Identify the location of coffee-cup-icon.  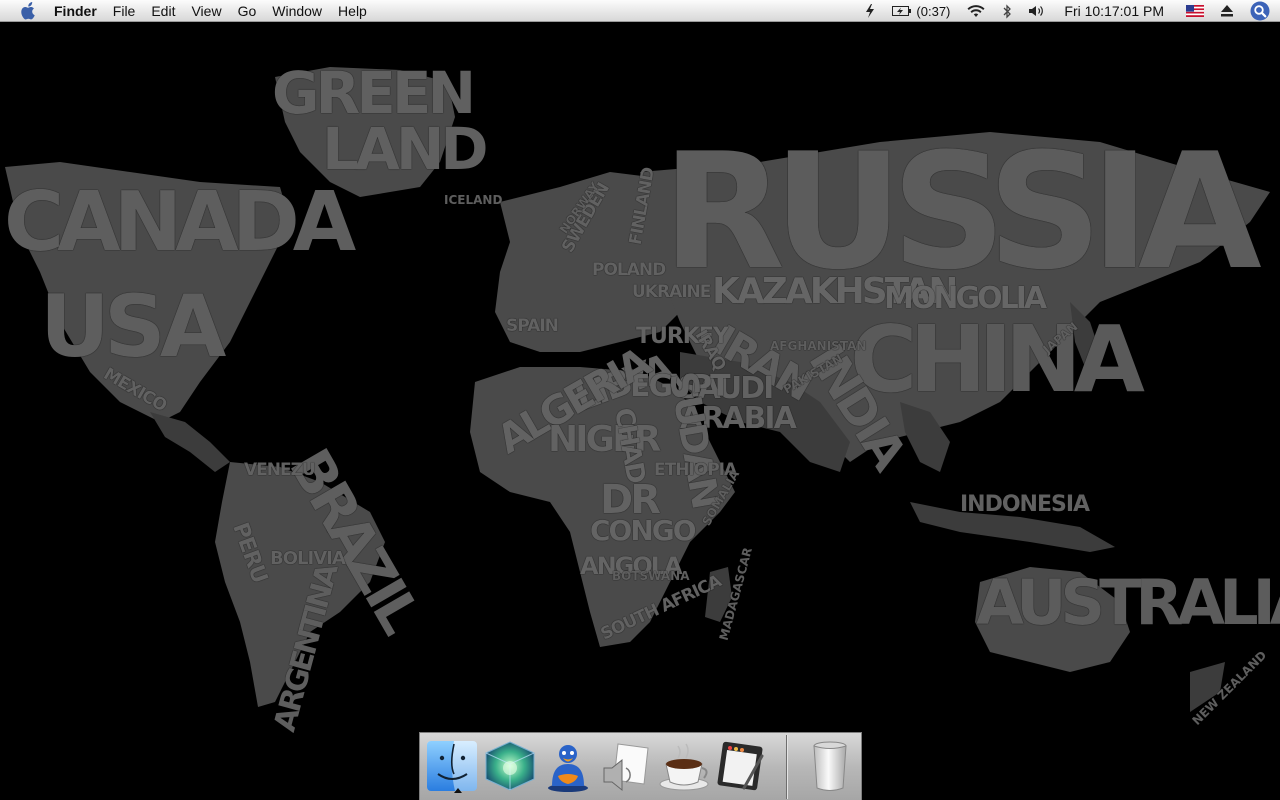
(684, 767).